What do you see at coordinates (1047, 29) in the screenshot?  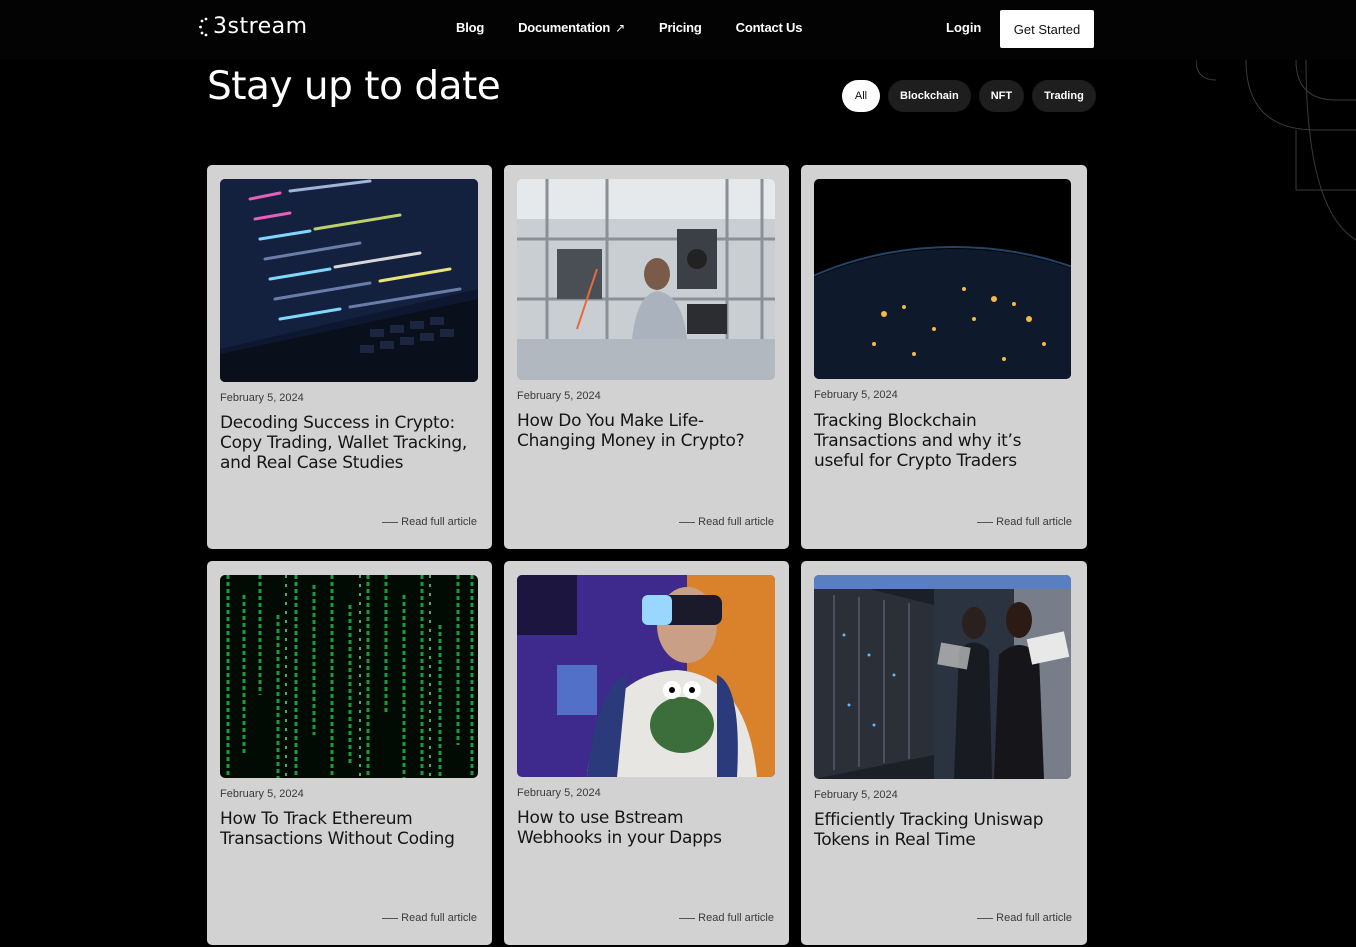 I see `get-started-button: Get Started` at bounding box center [1047, 29].